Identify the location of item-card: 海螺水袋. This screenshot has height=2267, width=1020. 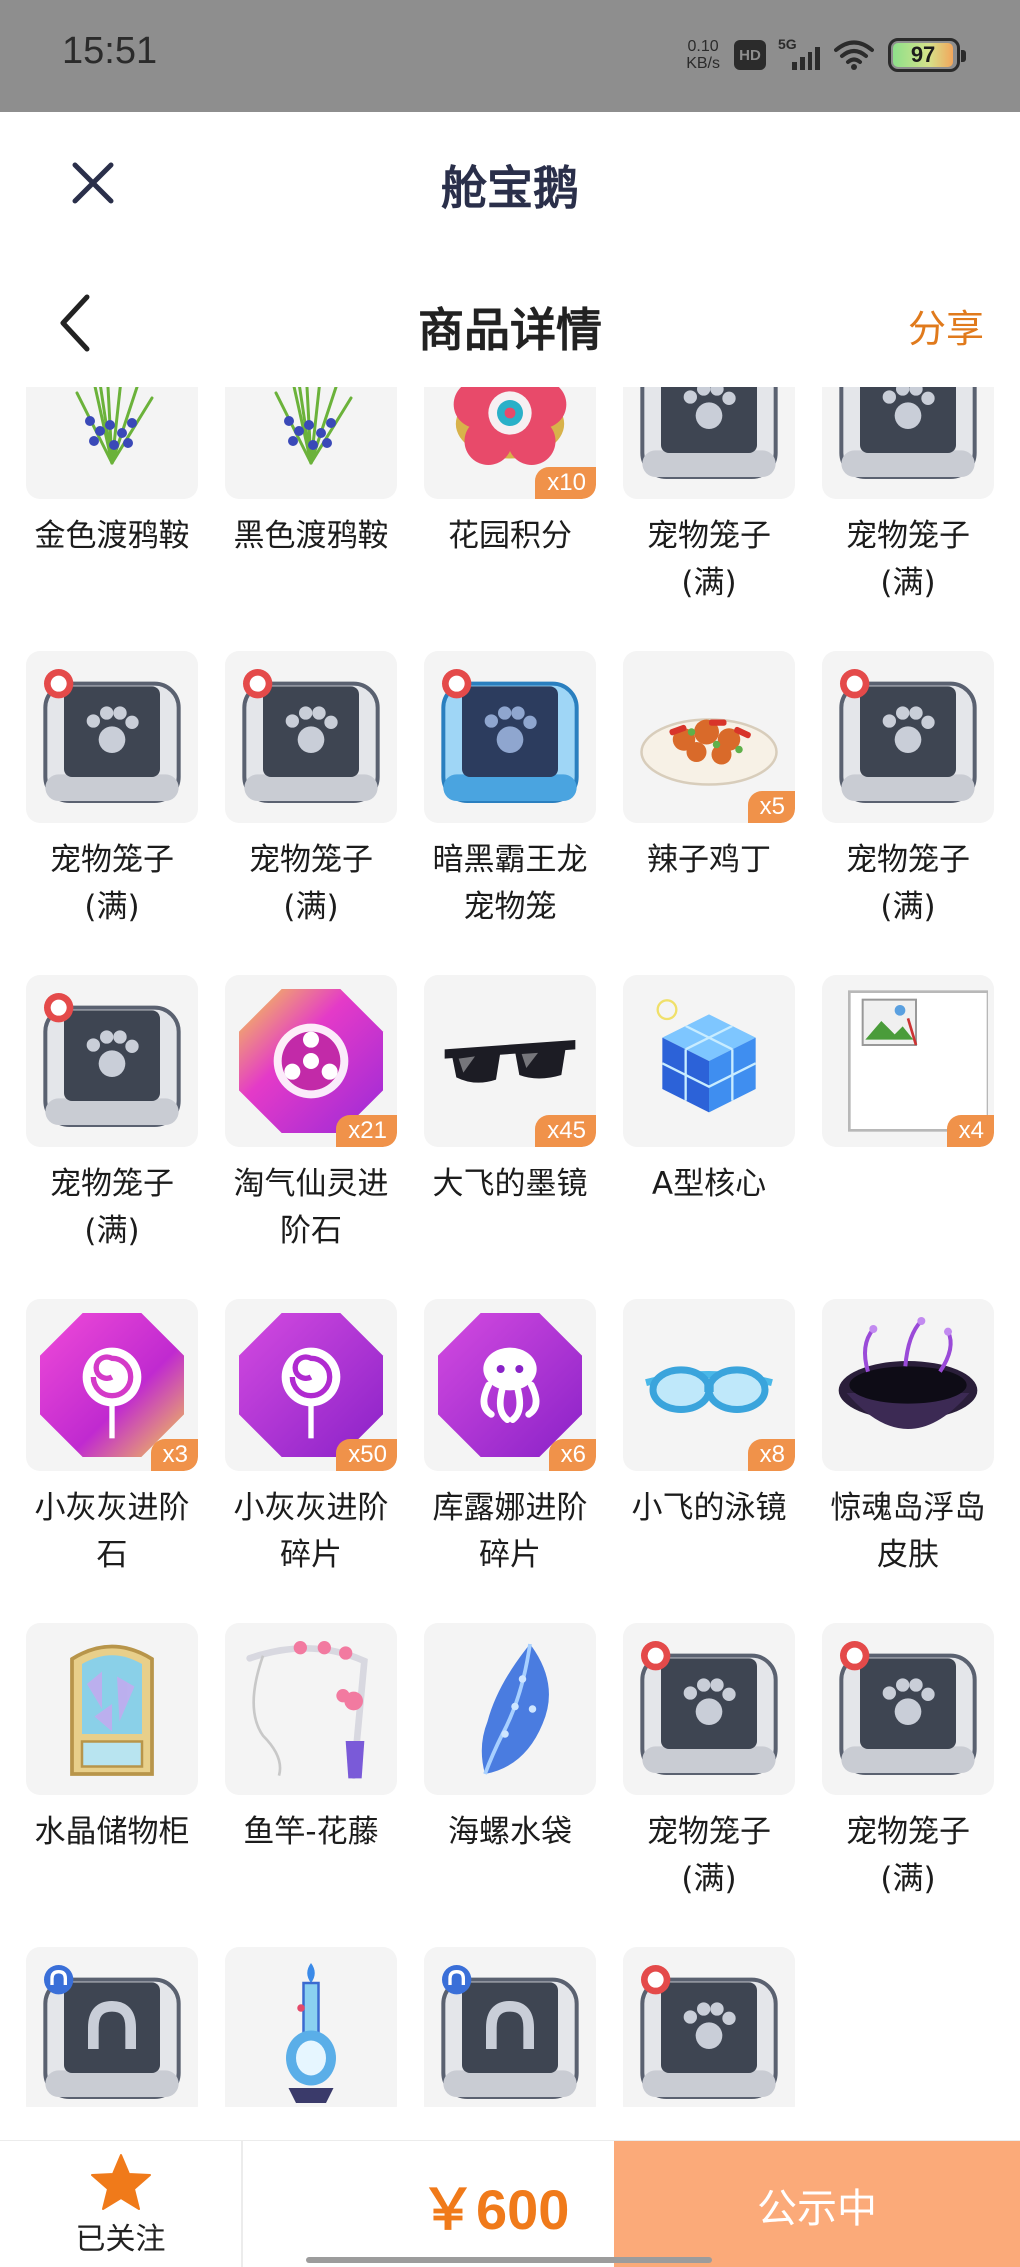
(510, 1763).